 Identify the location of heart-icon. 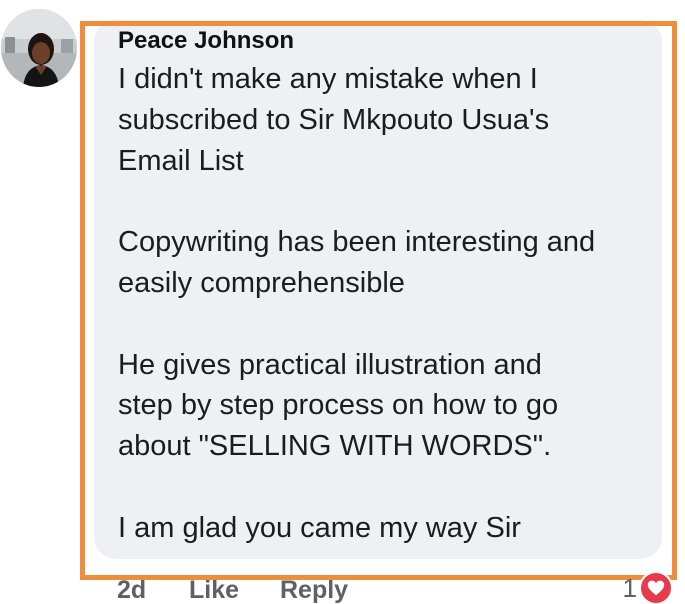
(656, 587).